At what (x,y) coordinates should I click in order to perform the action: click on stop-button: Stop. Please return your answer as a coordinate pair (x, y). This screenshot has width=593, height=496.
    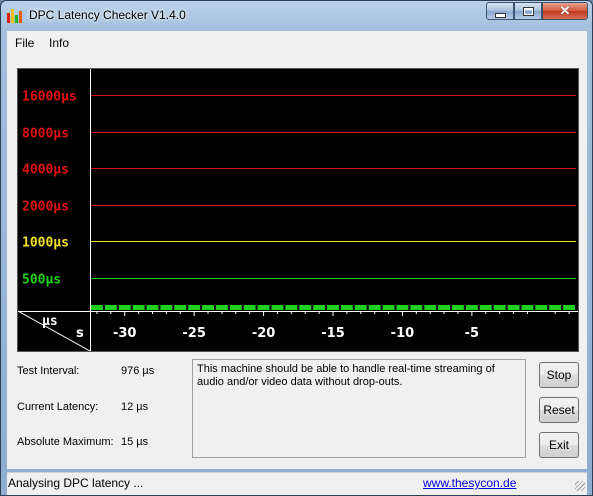
    Looking at the image, I should click on (559, 375).